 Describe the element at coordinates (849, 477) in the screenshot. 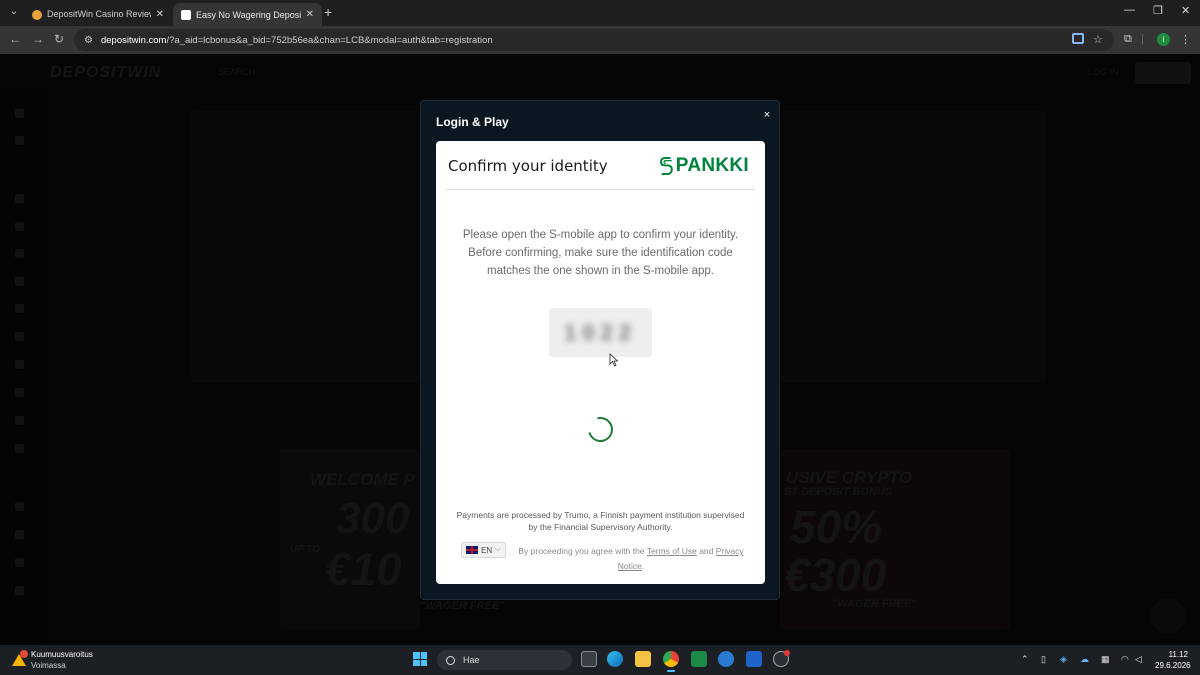

I see `promo-right-headline: USIVE CRYPTO` at that location.